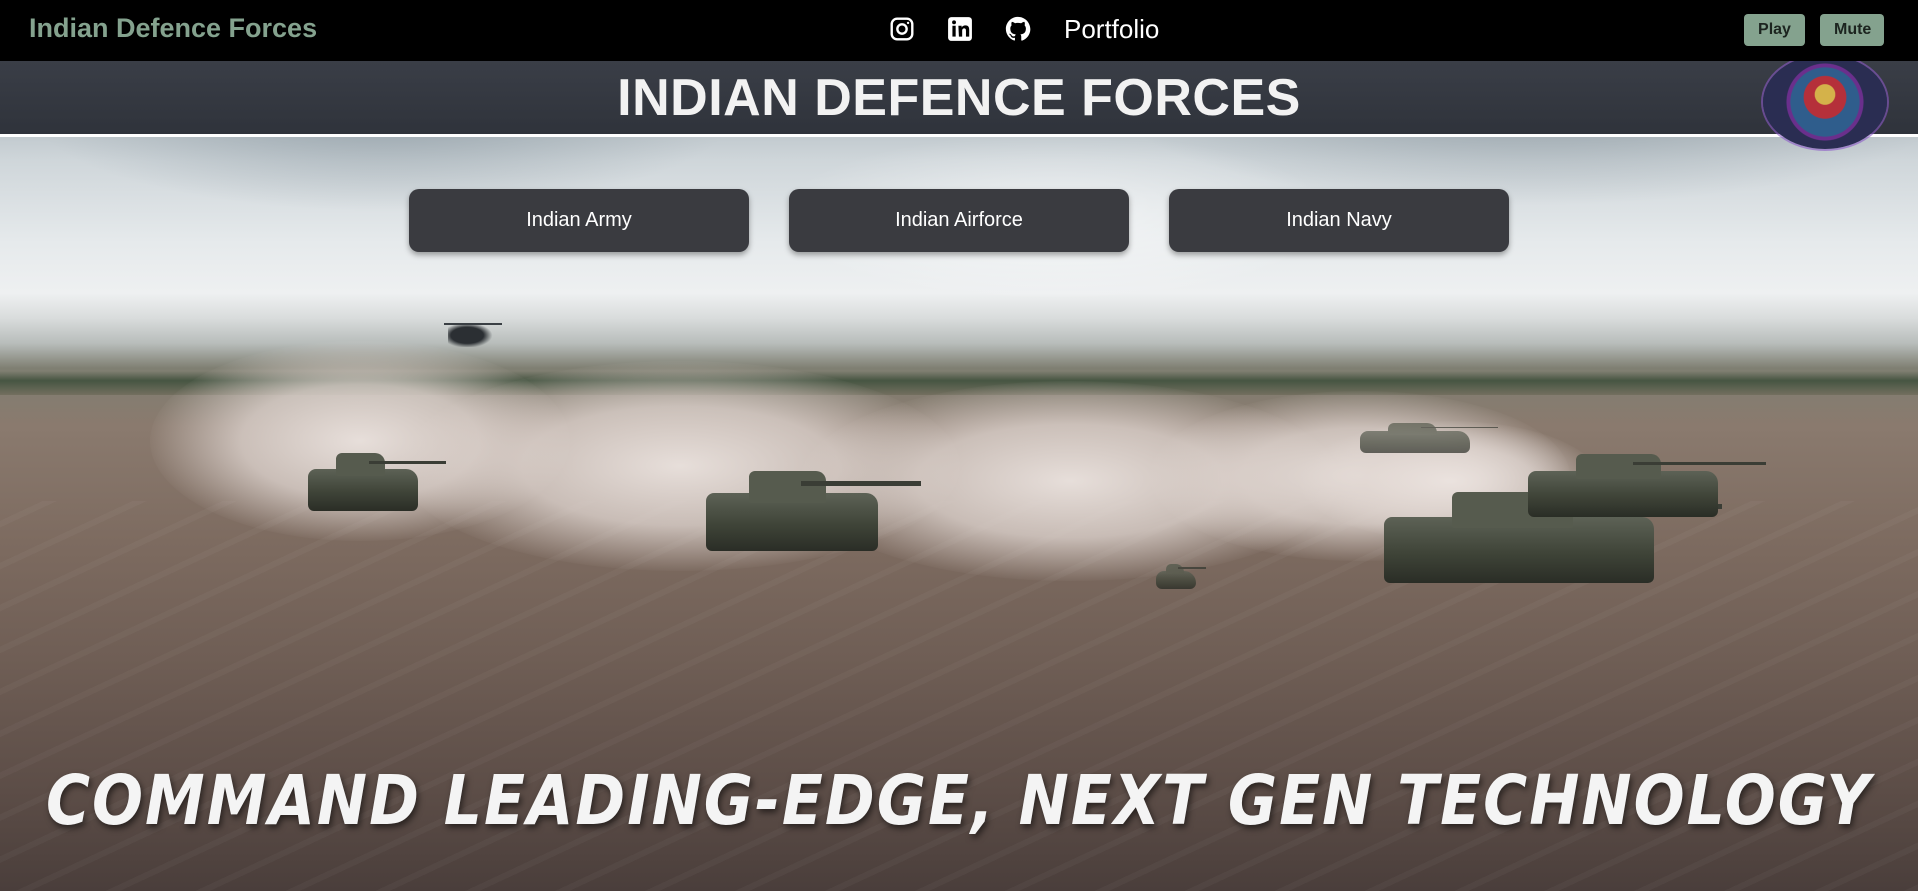  I want to click on indian-navy-button: Indian Navy, so click(1339, 220).